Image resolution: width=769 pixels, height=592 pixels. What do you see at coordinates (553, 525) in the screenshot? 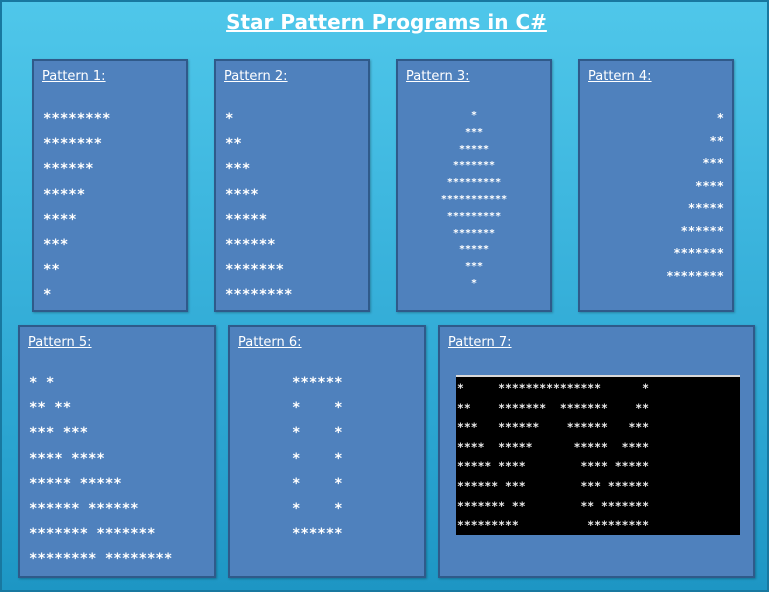
I see `console-line: ********* *********` at bounding box center [553, 525].